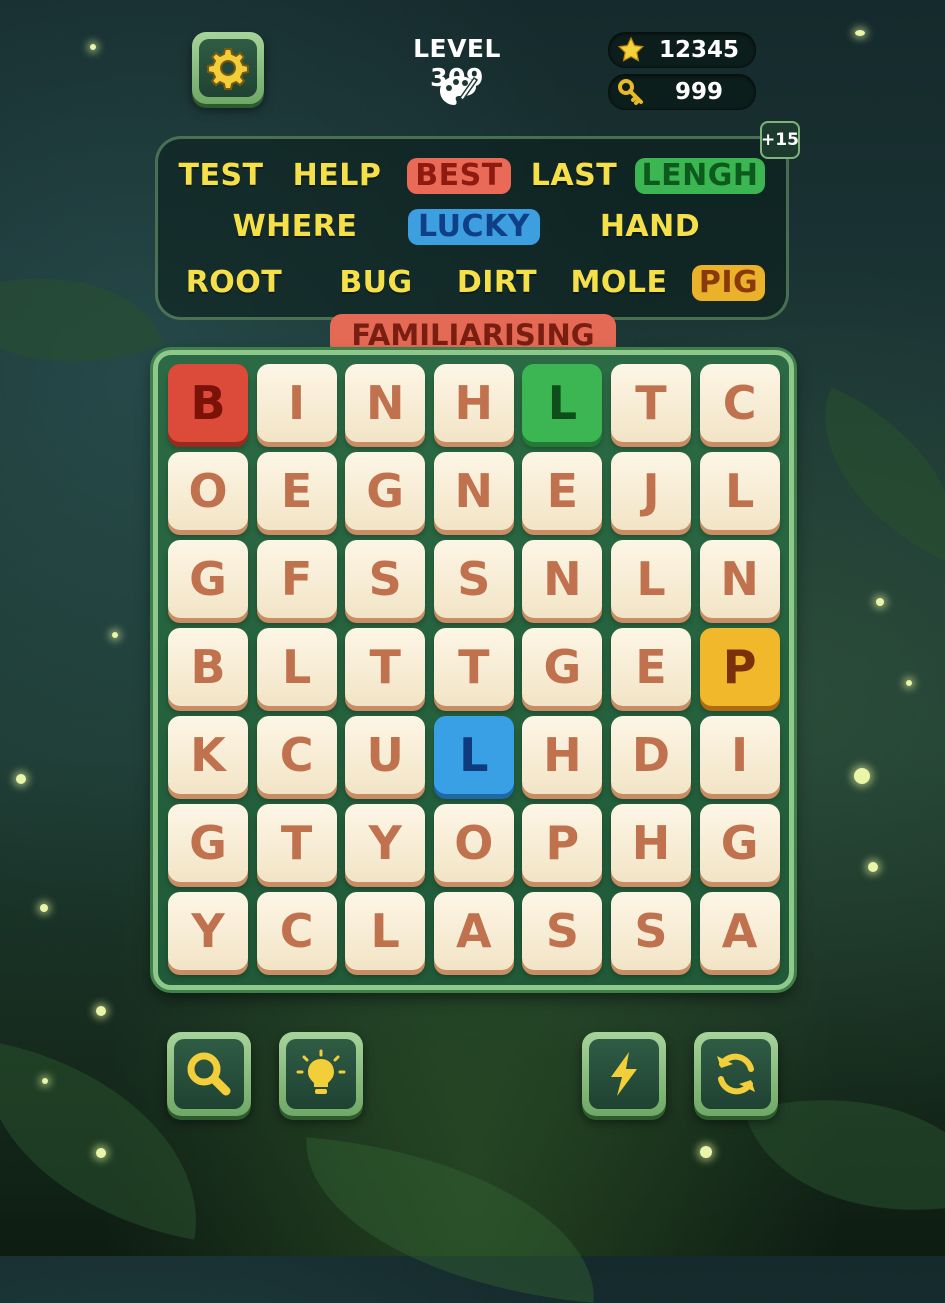 The height and width of the screenshot is (1303, 945). I want to click on letter-tile: J, so click(651, 491).